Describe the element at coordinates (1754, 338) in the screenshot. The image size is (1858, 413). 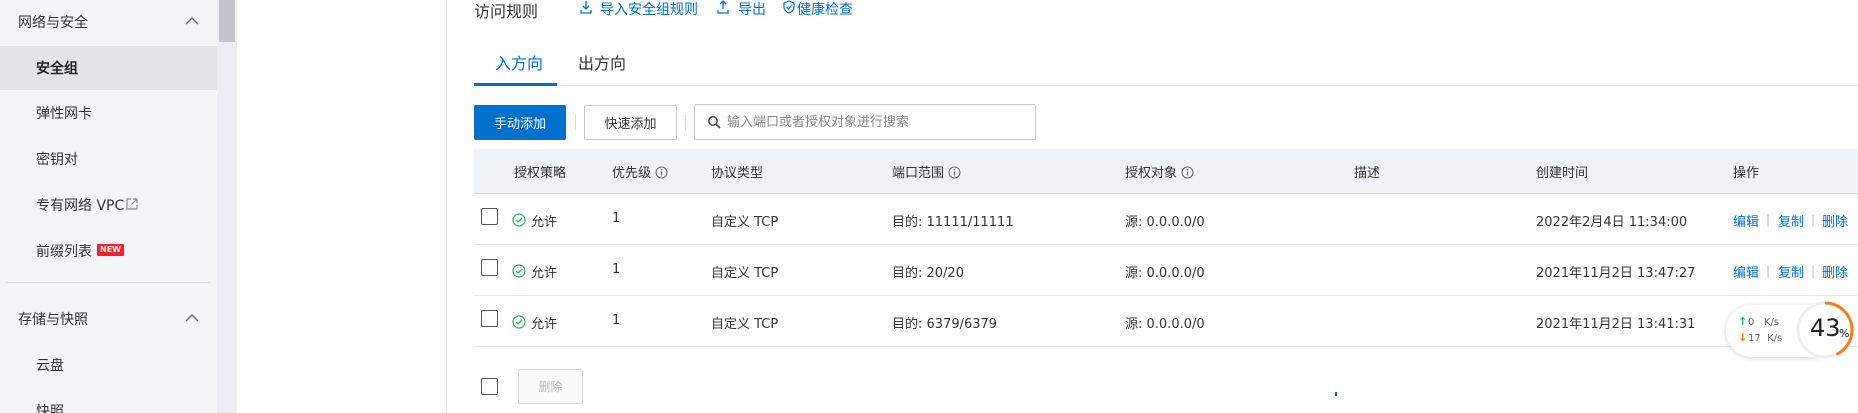
I see `download-value: 17` at that location.